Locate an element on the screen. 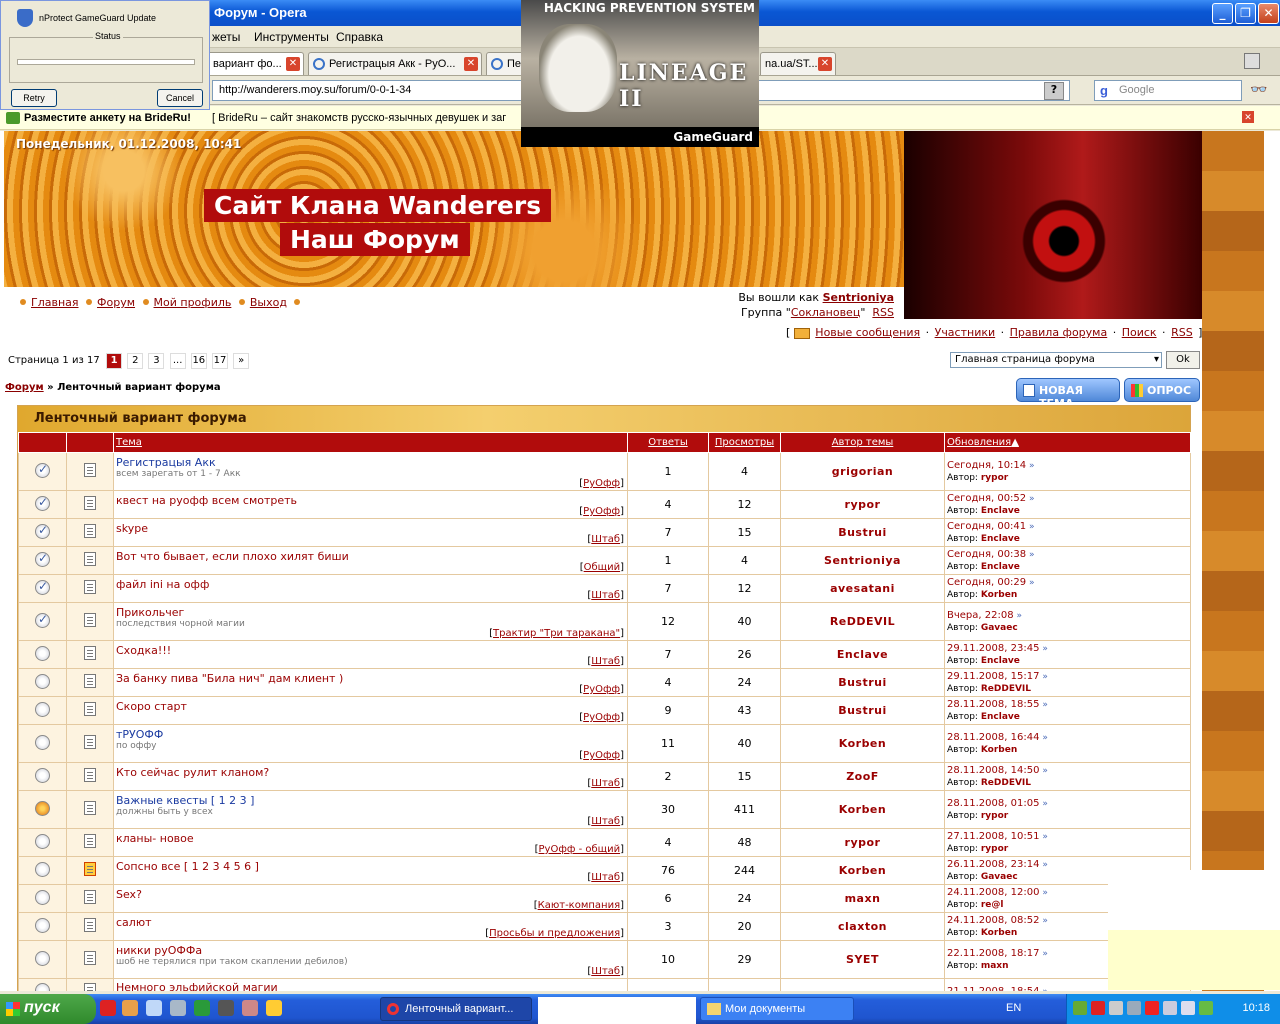  help-icon: ? is located at coordinates (1054, 91).